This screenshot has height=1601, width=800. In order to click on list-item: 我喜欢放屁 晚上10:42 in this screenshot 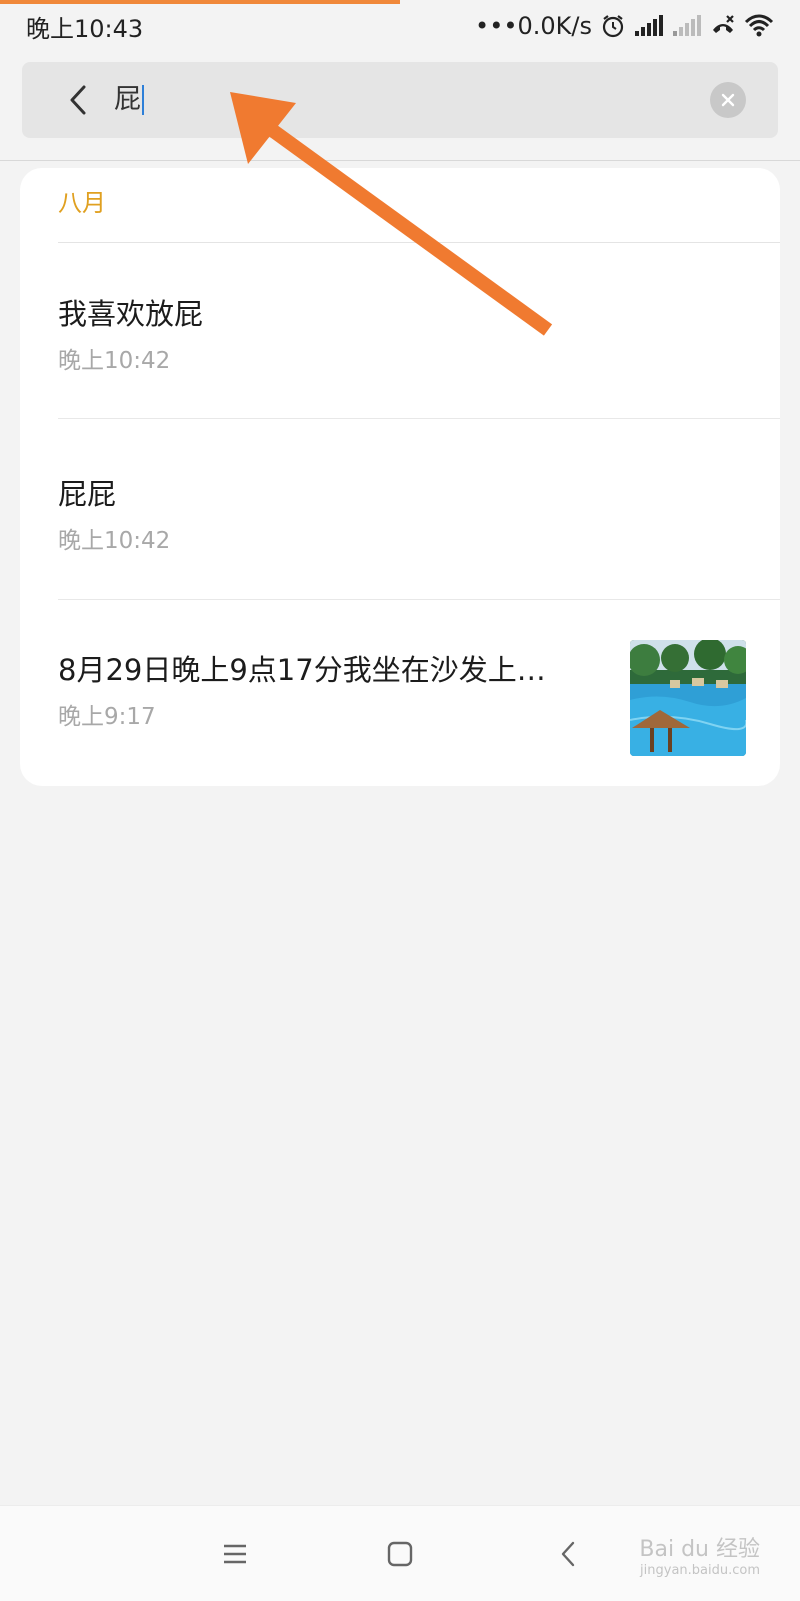, I will do `click(400, 330)`.